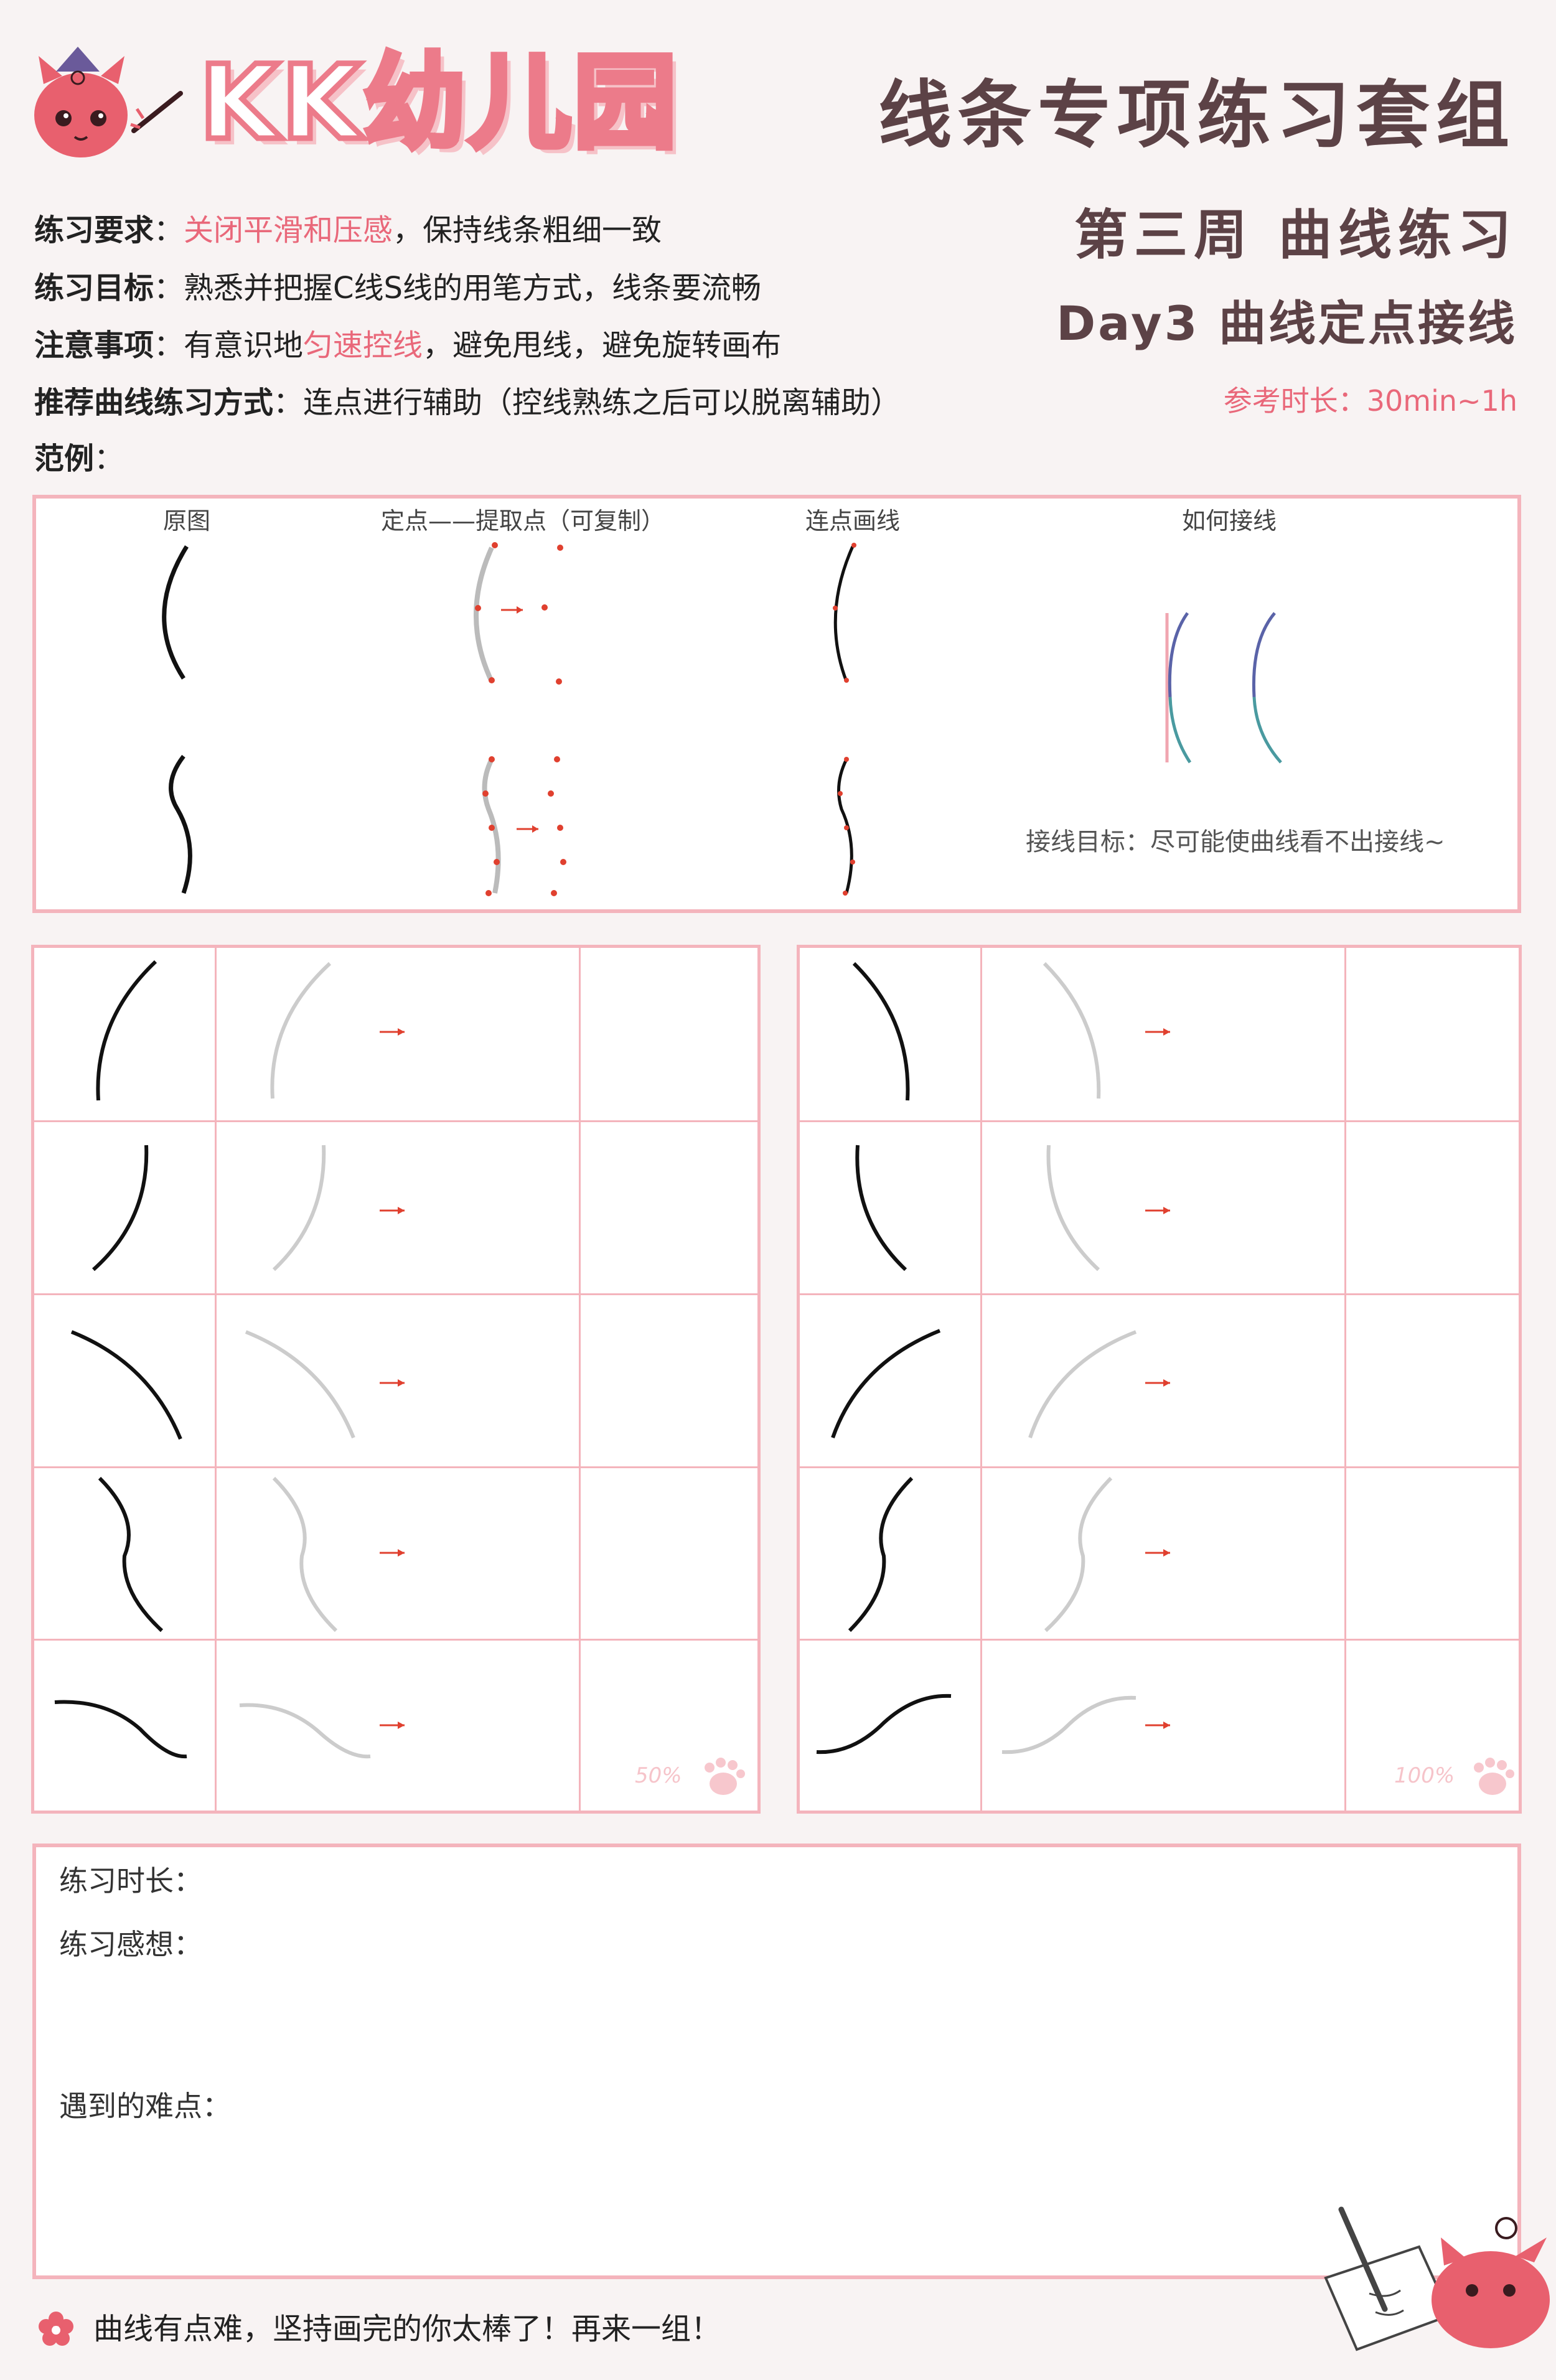 This screenshot has width=1556, height=2380. What do you see at coordinates (1437, 2278) in the screenshot?
I see `mascot-drawing-icon` at bounding box center [1437, 2278].